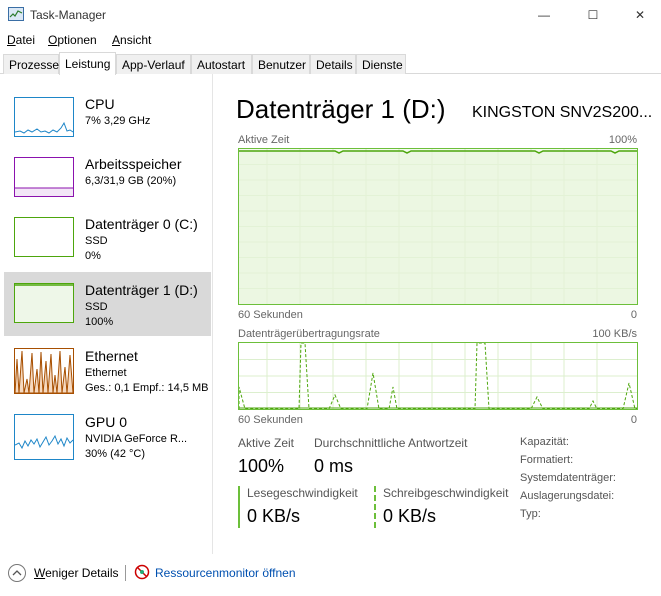 The height and width of the screenshot is (596, 661). I want to click on graph-label: Aktive Zeit, so click(264, 140).